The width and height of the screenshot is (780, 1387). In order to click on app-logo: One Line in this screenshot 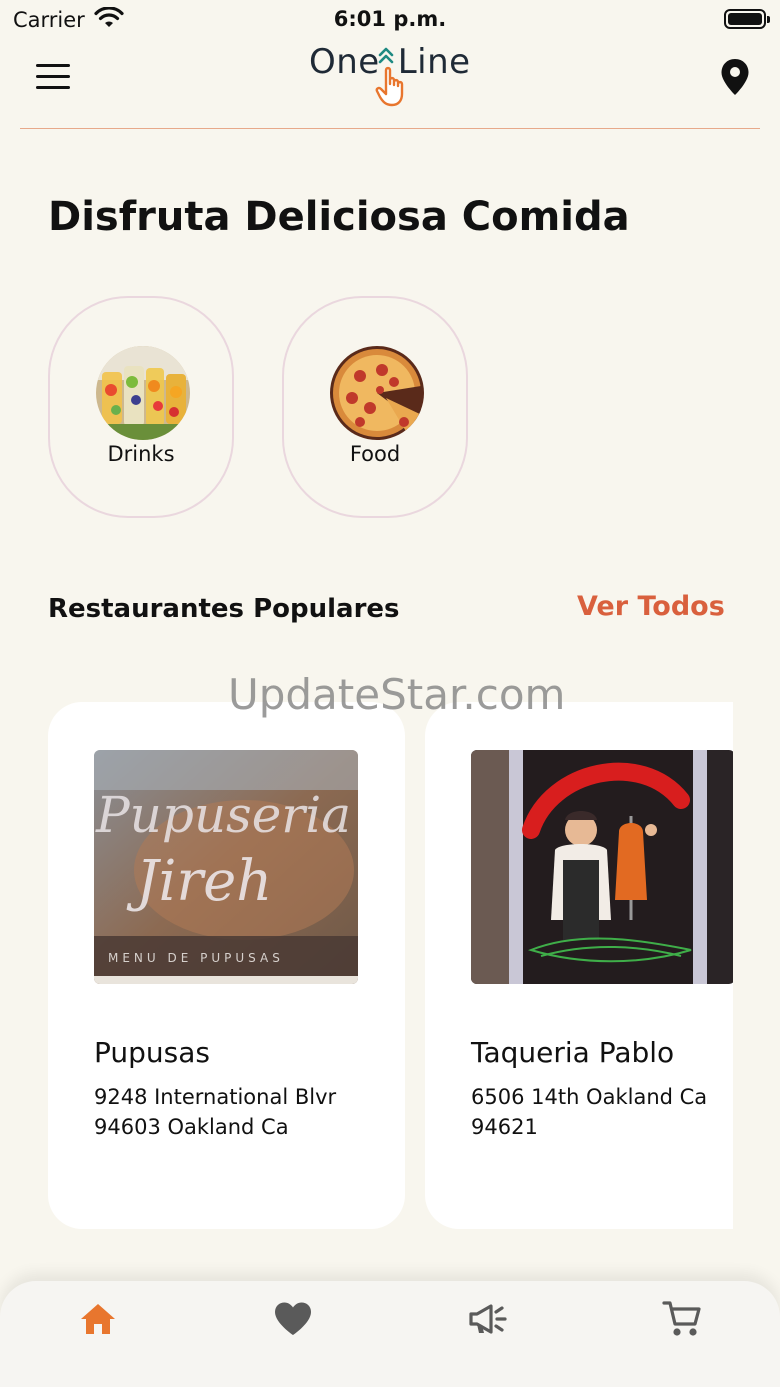, I will do `click(390, 75)`.